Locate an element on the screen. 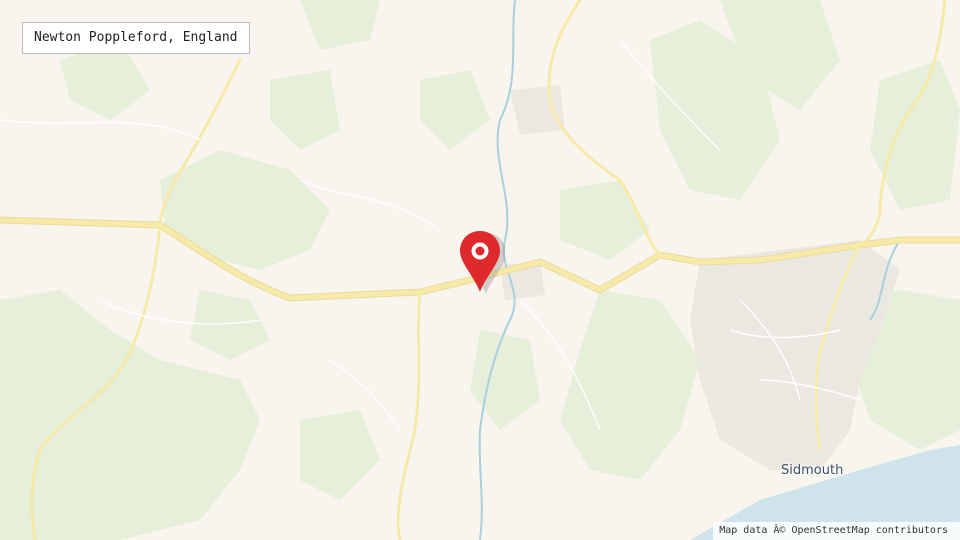 This screenshot has height=540, width=960. location-marker is located at coordinates (482, 262).